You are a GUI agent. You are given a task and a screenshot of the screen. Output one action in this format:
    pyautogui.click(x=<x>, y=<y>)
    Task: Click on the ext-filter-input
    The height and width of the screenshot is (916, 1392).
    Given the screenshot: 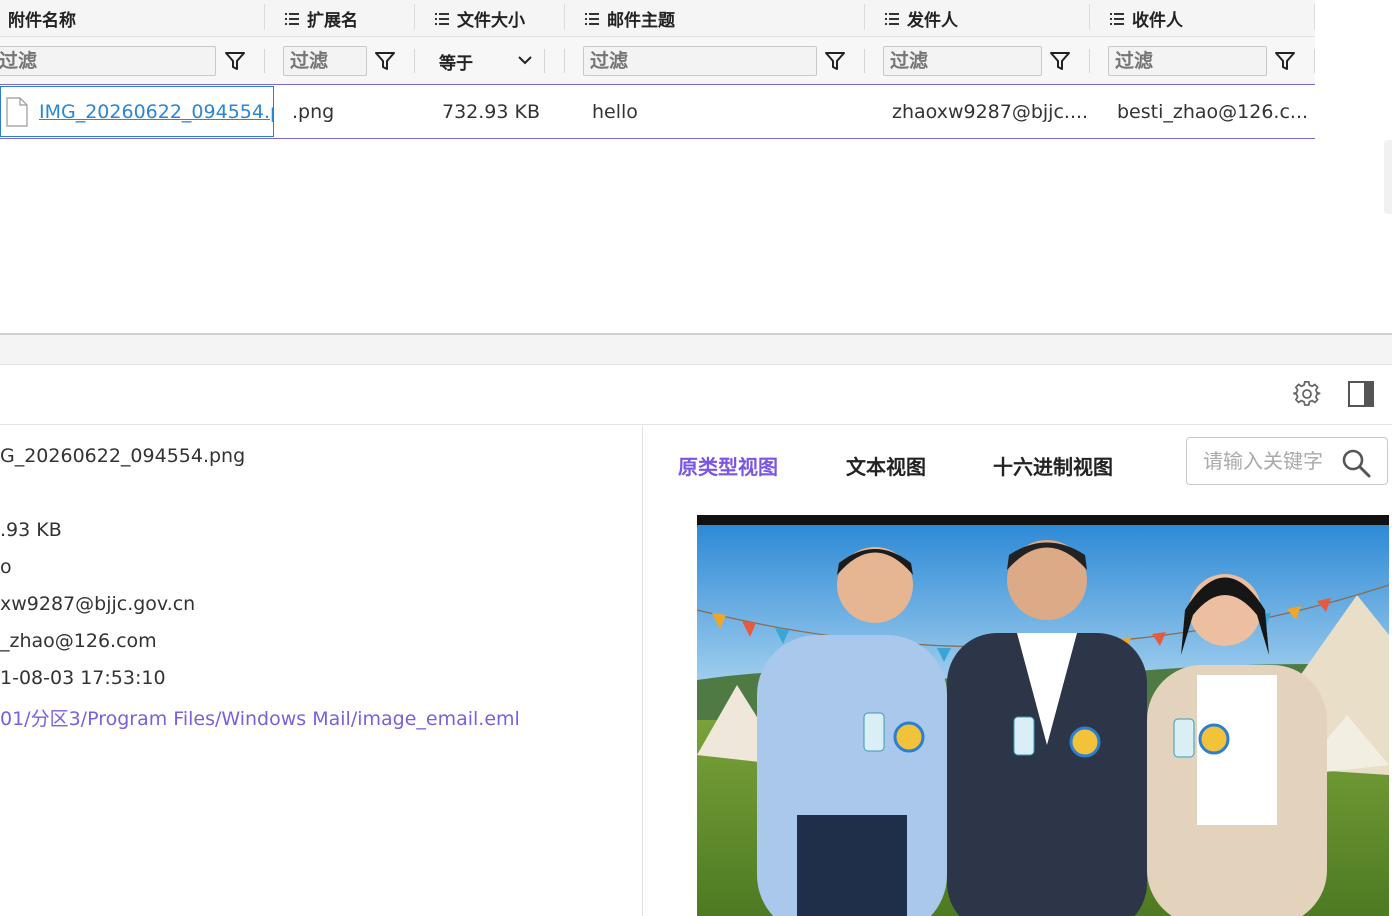 What is the action you would take?
    pyautogui.click(x=325, y=61)
    